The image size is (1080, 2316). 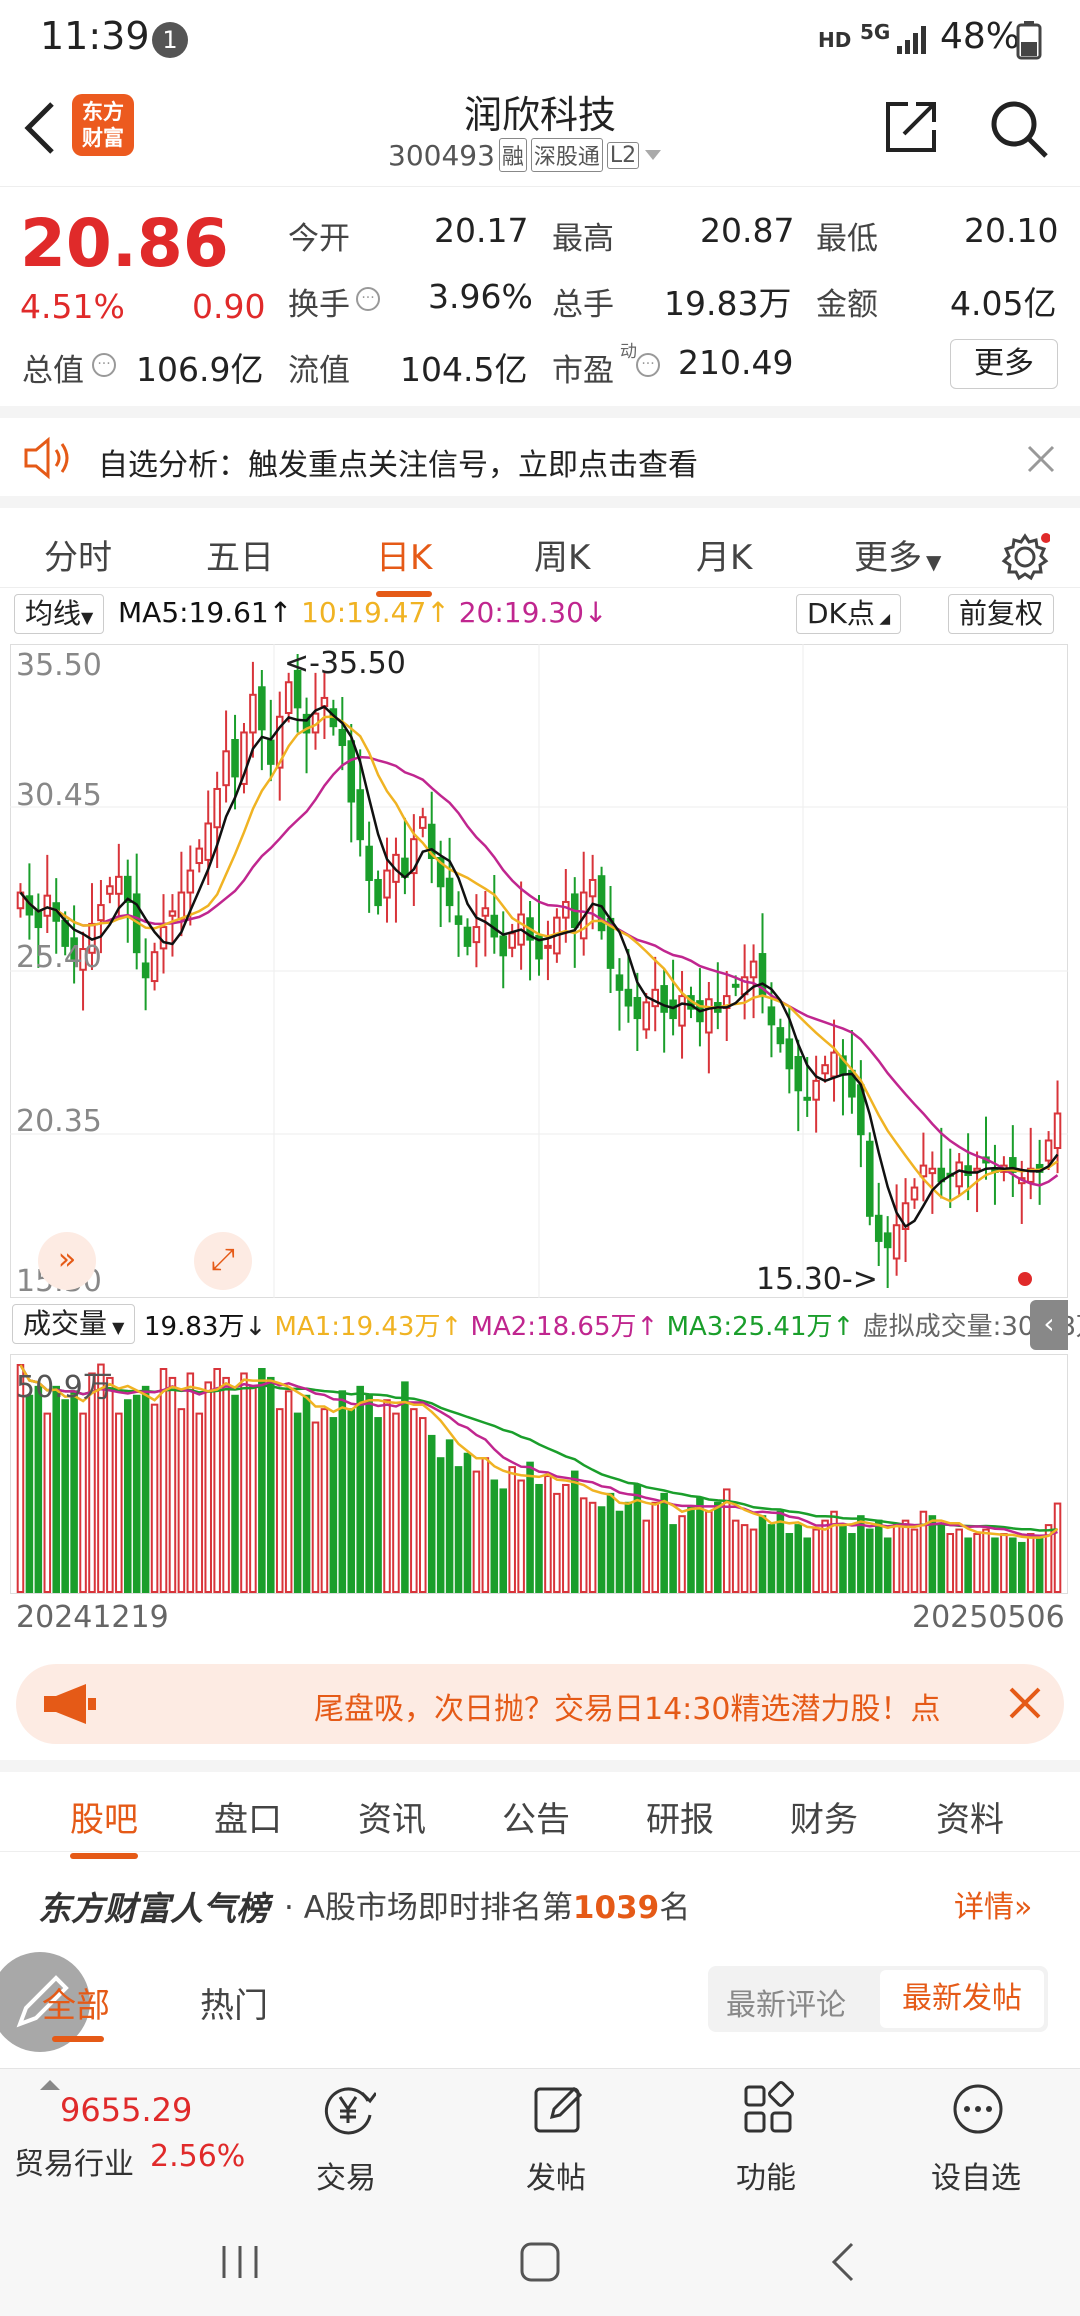 I want to click on adjustment-button: 前复权, so click(x=1001, y=614).